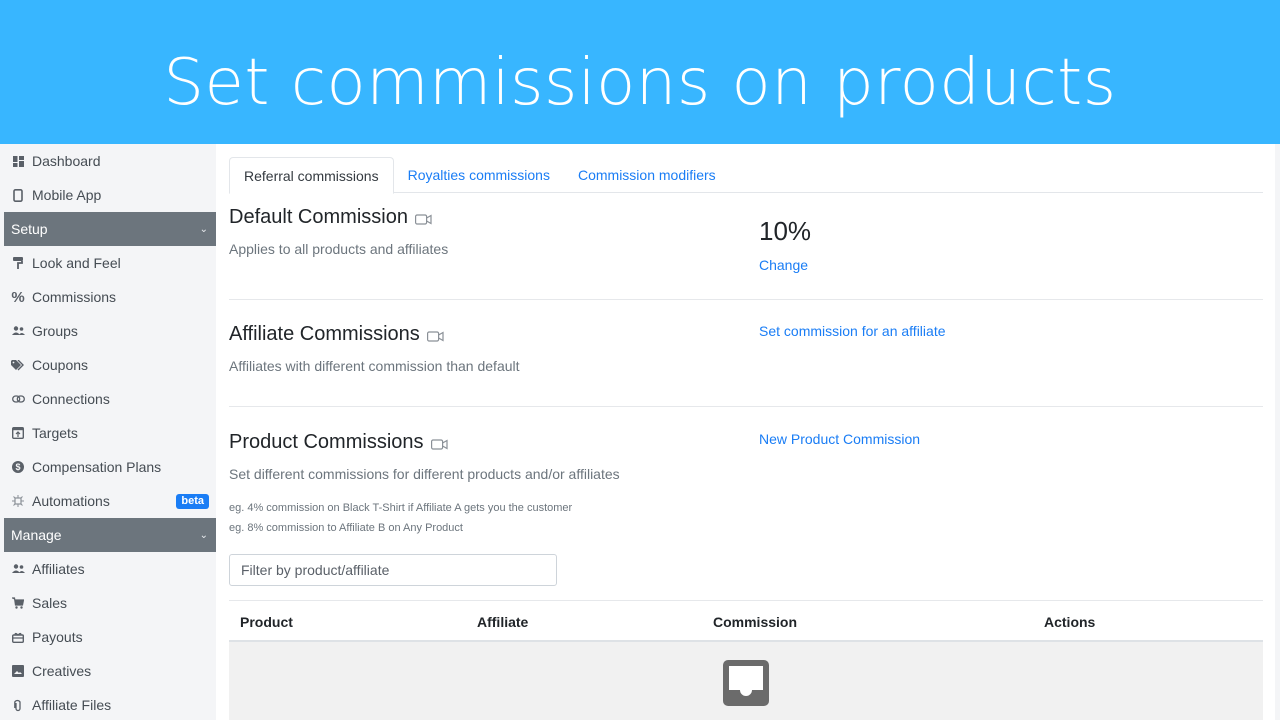  Describe the element at coordinates (62, 671) in the screenshot. I see `sidebar-item-label: Creatives` at that location.